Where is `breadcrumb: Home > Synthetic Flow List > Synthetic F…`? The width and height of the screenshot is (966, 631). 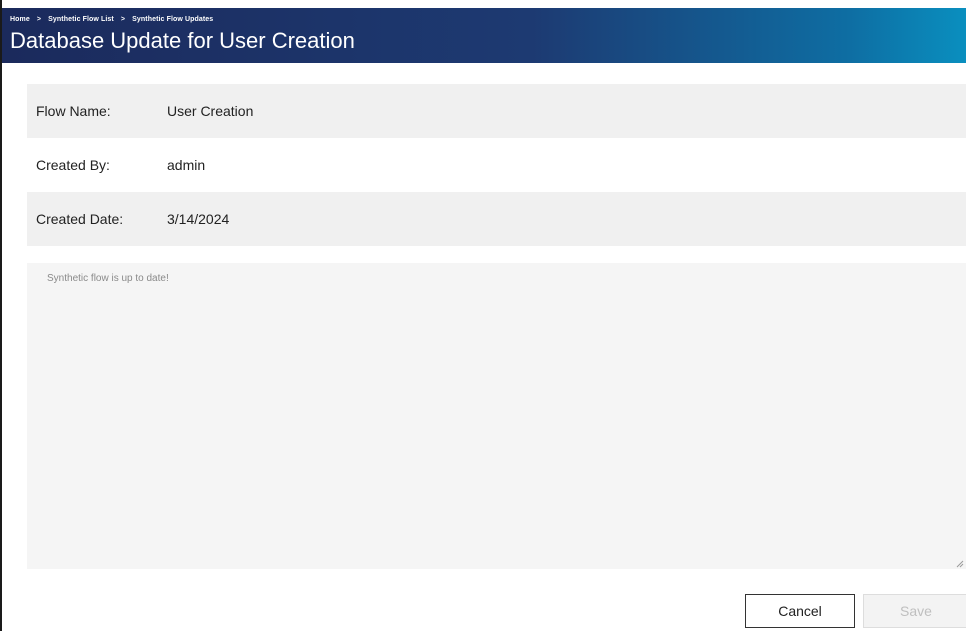 breadcrumb: Home > Synthetic Flow List > Synthetic F… is located at coordinates (111, 19).